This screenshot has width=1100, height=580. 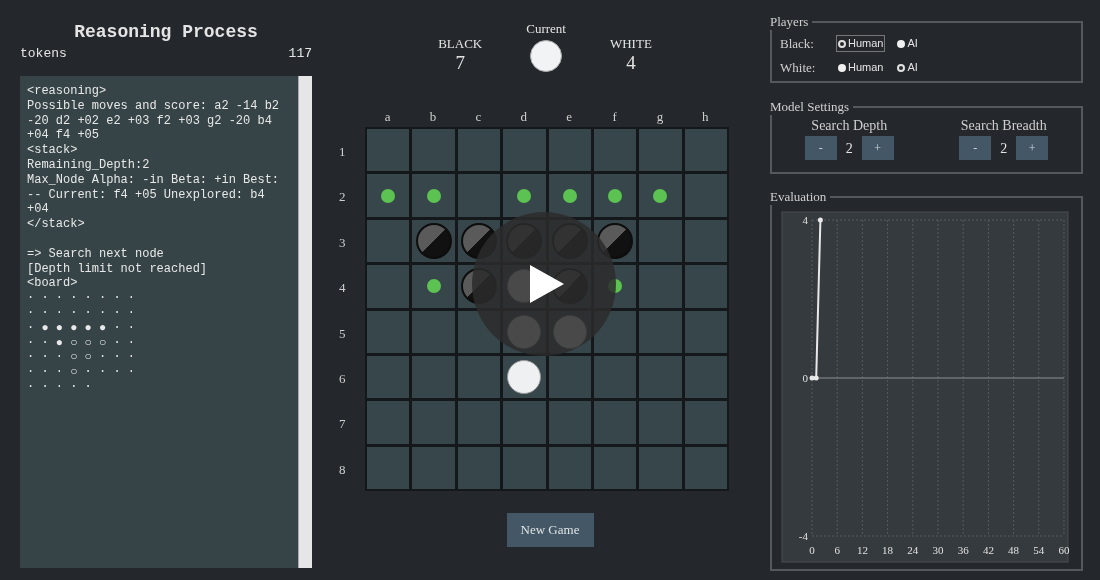 What do you see at coordinates (791, 22) in the screenshot?
I see `group-title: Players` at bounding box center [791, 22].